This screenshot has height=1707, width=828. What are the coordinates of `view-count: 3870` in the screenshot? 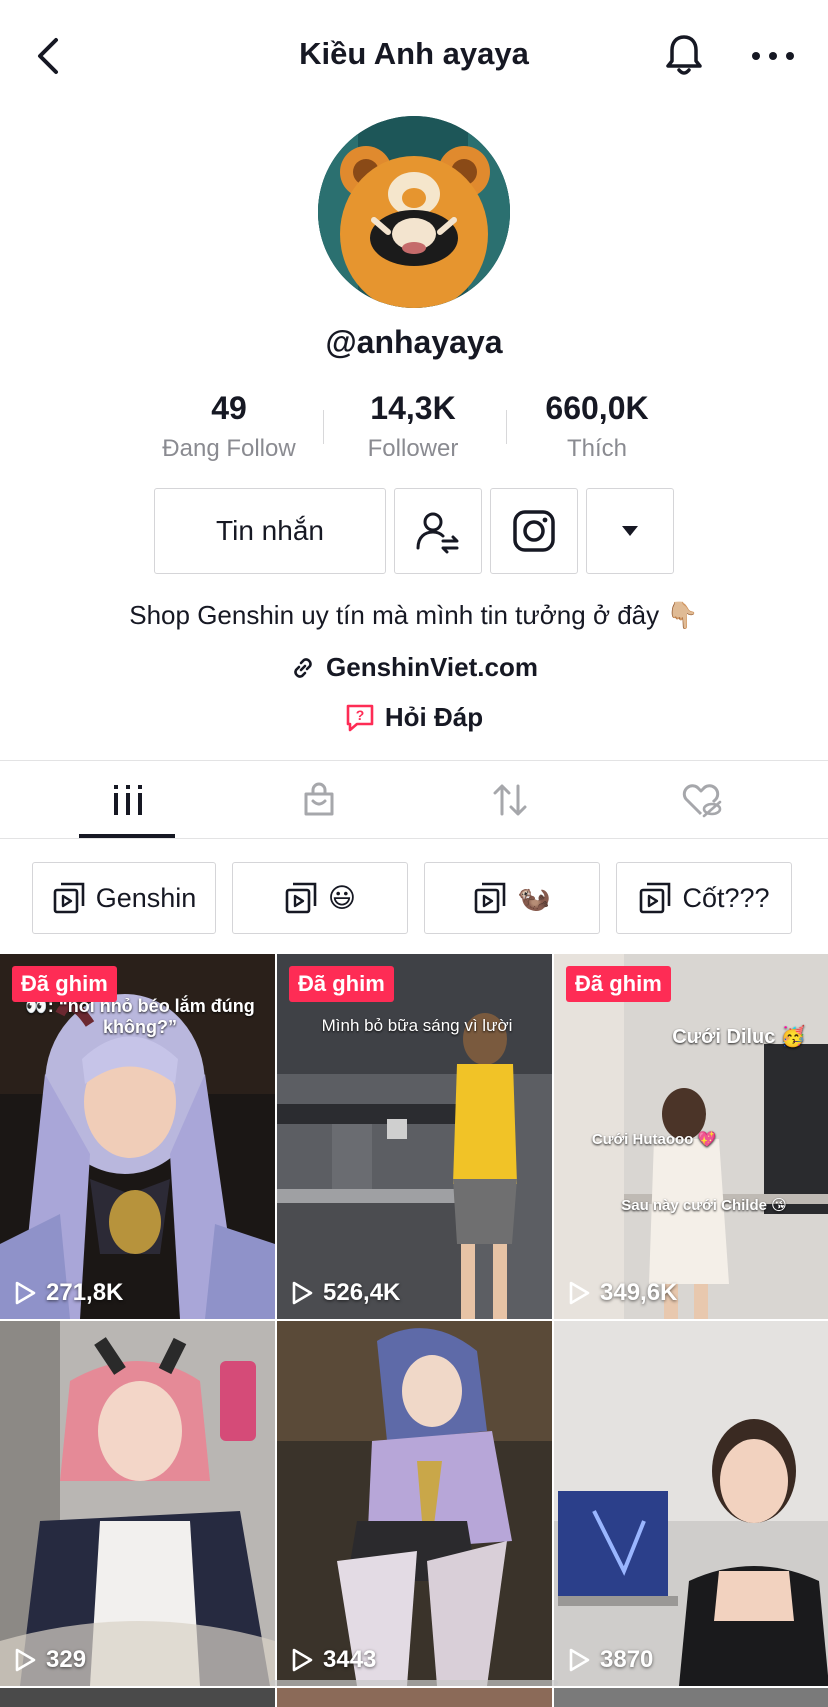 It's located at (609, 1660).